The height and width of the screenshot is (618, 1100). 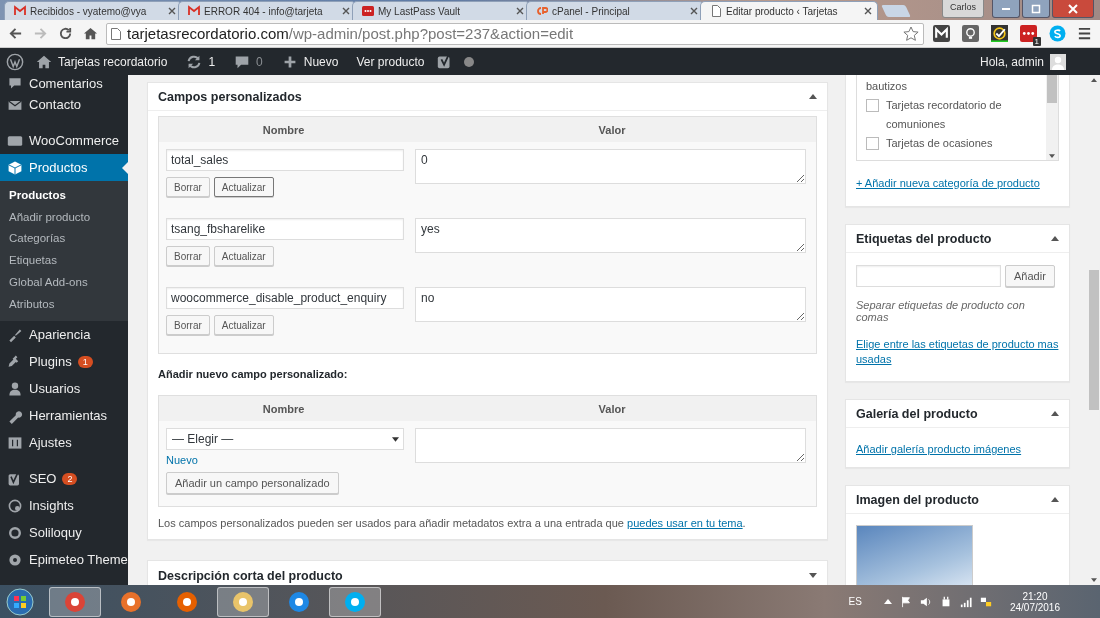 I want to click on sidebar-menu-item: Contacto, so click(x=64, y=104).